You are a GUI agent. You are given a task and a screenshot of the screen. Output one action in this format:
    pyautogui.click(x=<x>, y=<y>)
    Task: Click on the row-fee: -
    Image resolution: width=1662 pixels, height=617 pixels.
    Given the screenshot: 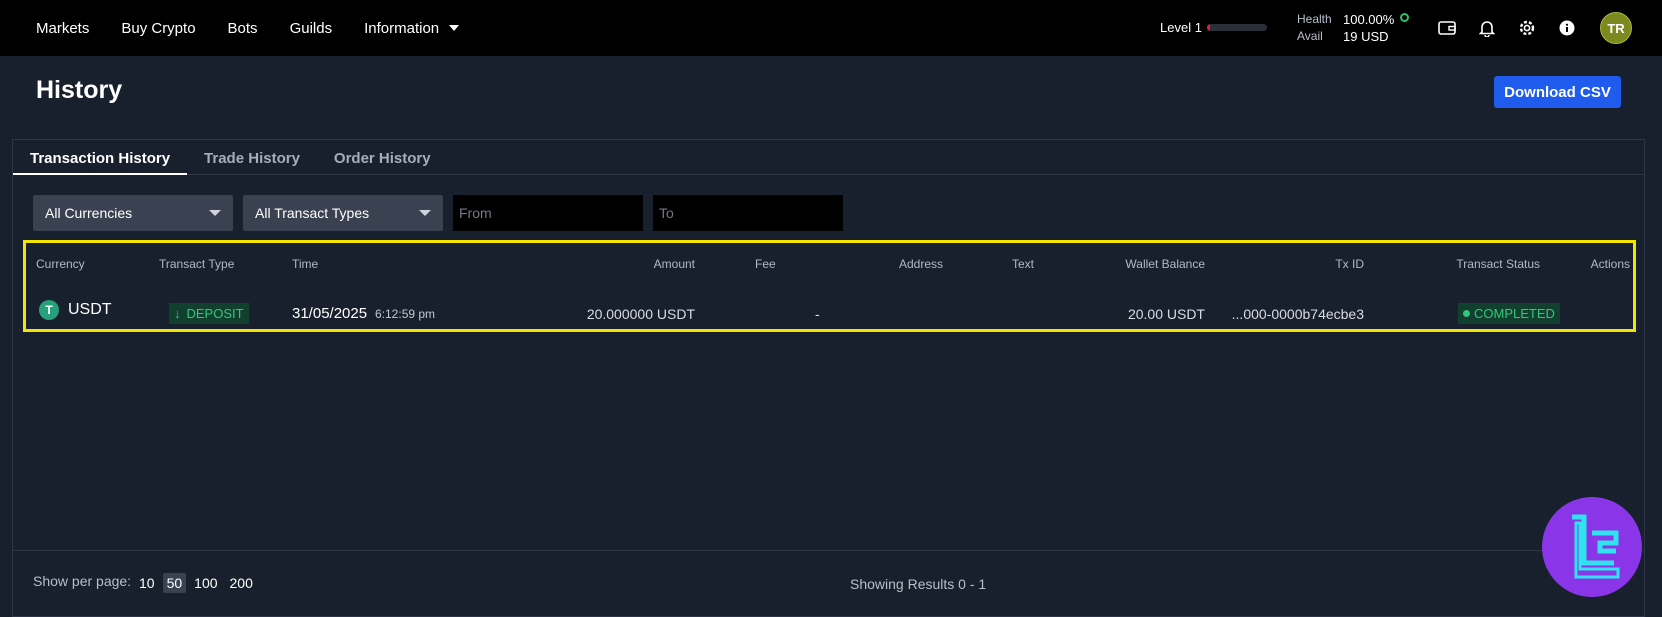 What is the action you would take?
    pyautogui.click(x=817, y=314)
    